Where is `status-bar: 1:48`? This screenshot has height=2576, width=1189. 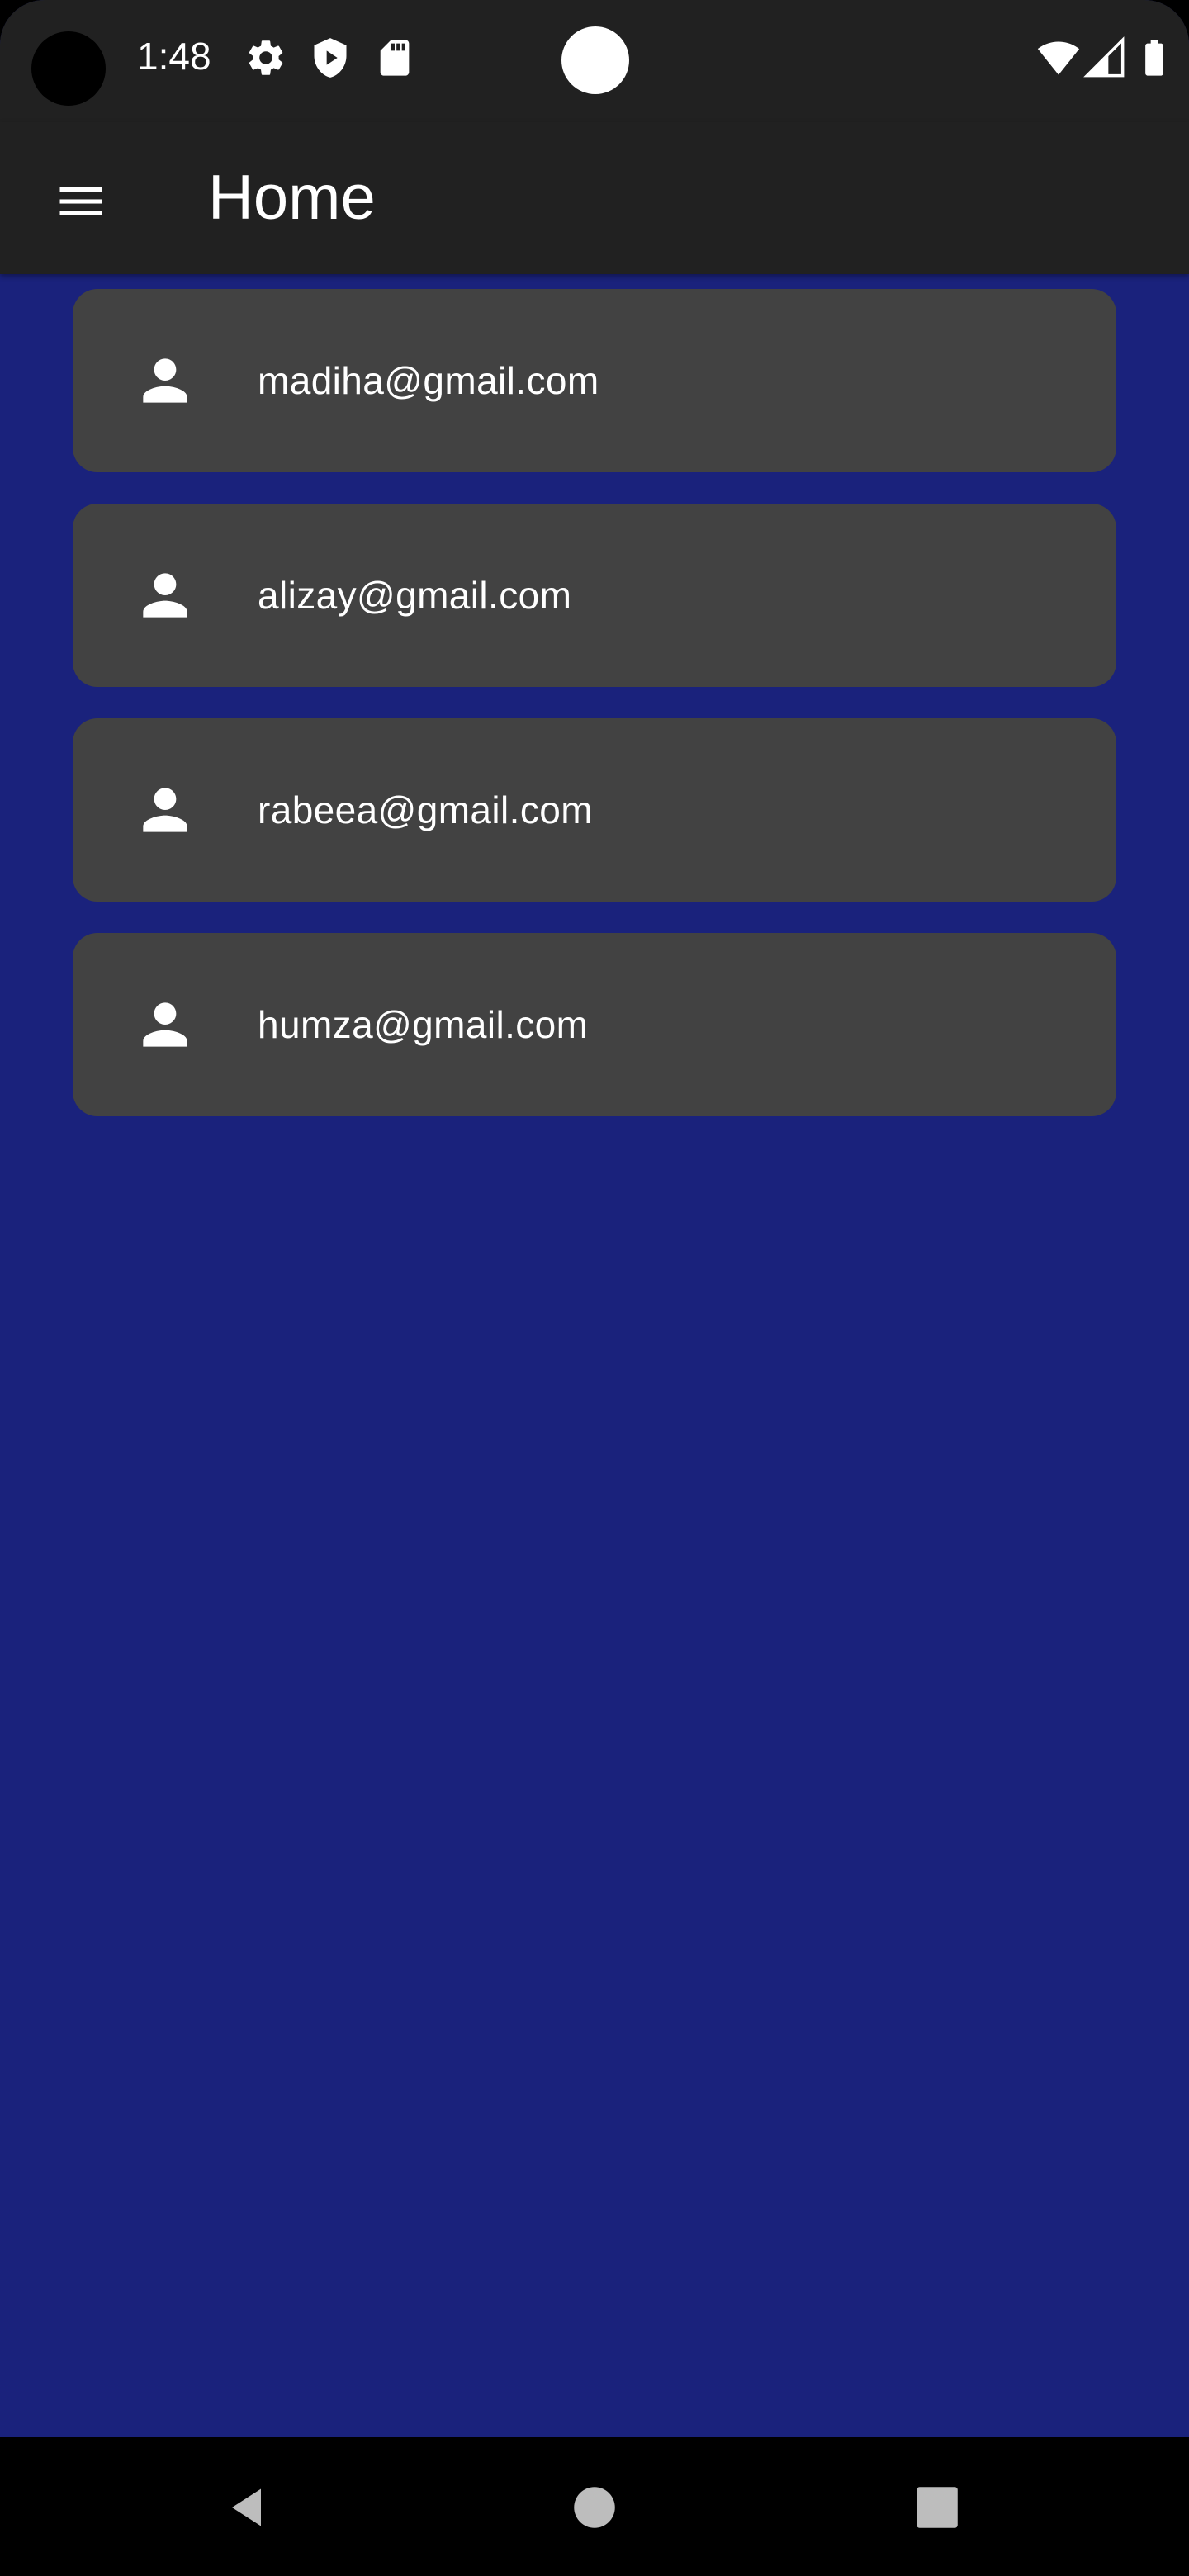
status-bar: 1:48 is located at coordinates (594, 61).